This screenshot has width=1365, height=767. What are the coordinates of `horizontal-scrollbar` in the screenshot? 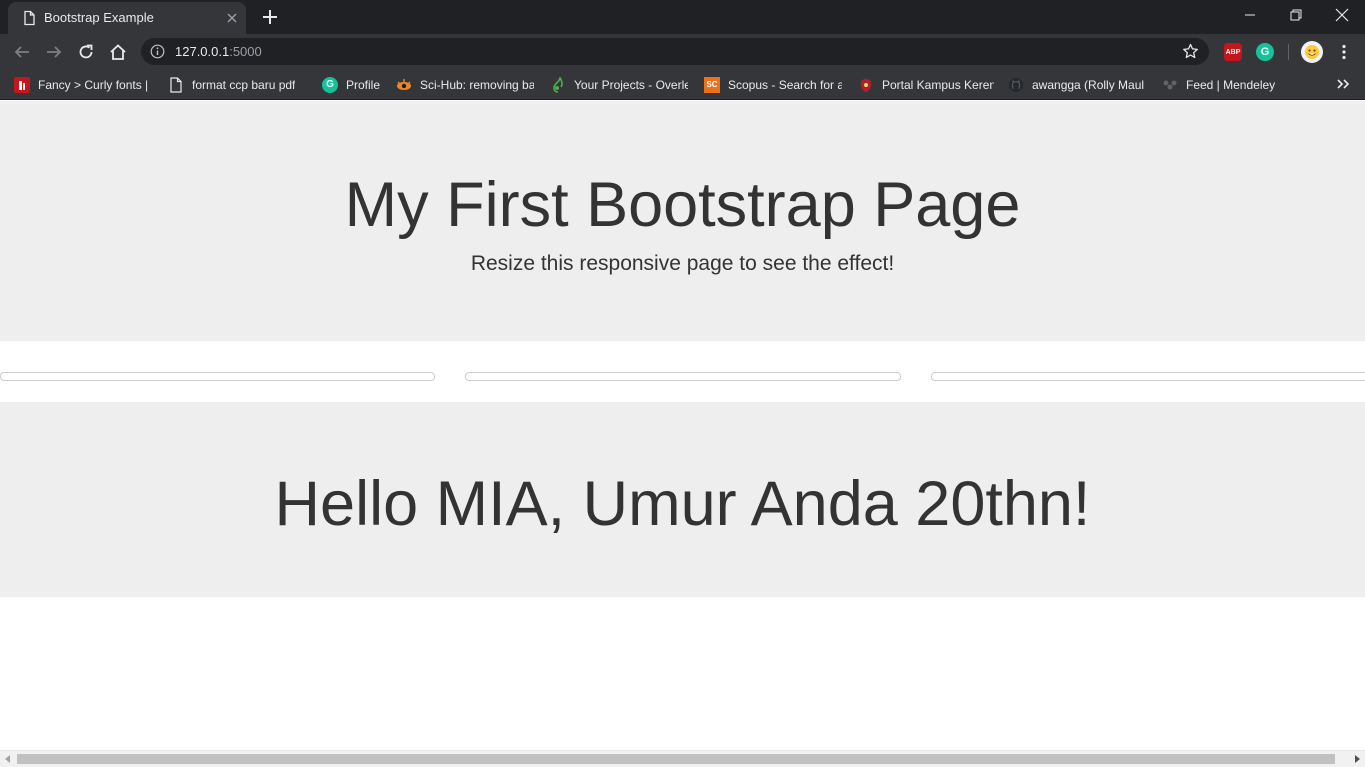 It's located at (682, 758).